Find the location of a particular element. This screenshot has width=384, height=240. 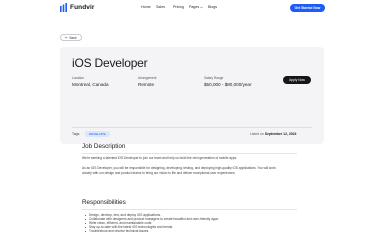

get-started-button: Get Started Now is located at coordinates (307, 8).